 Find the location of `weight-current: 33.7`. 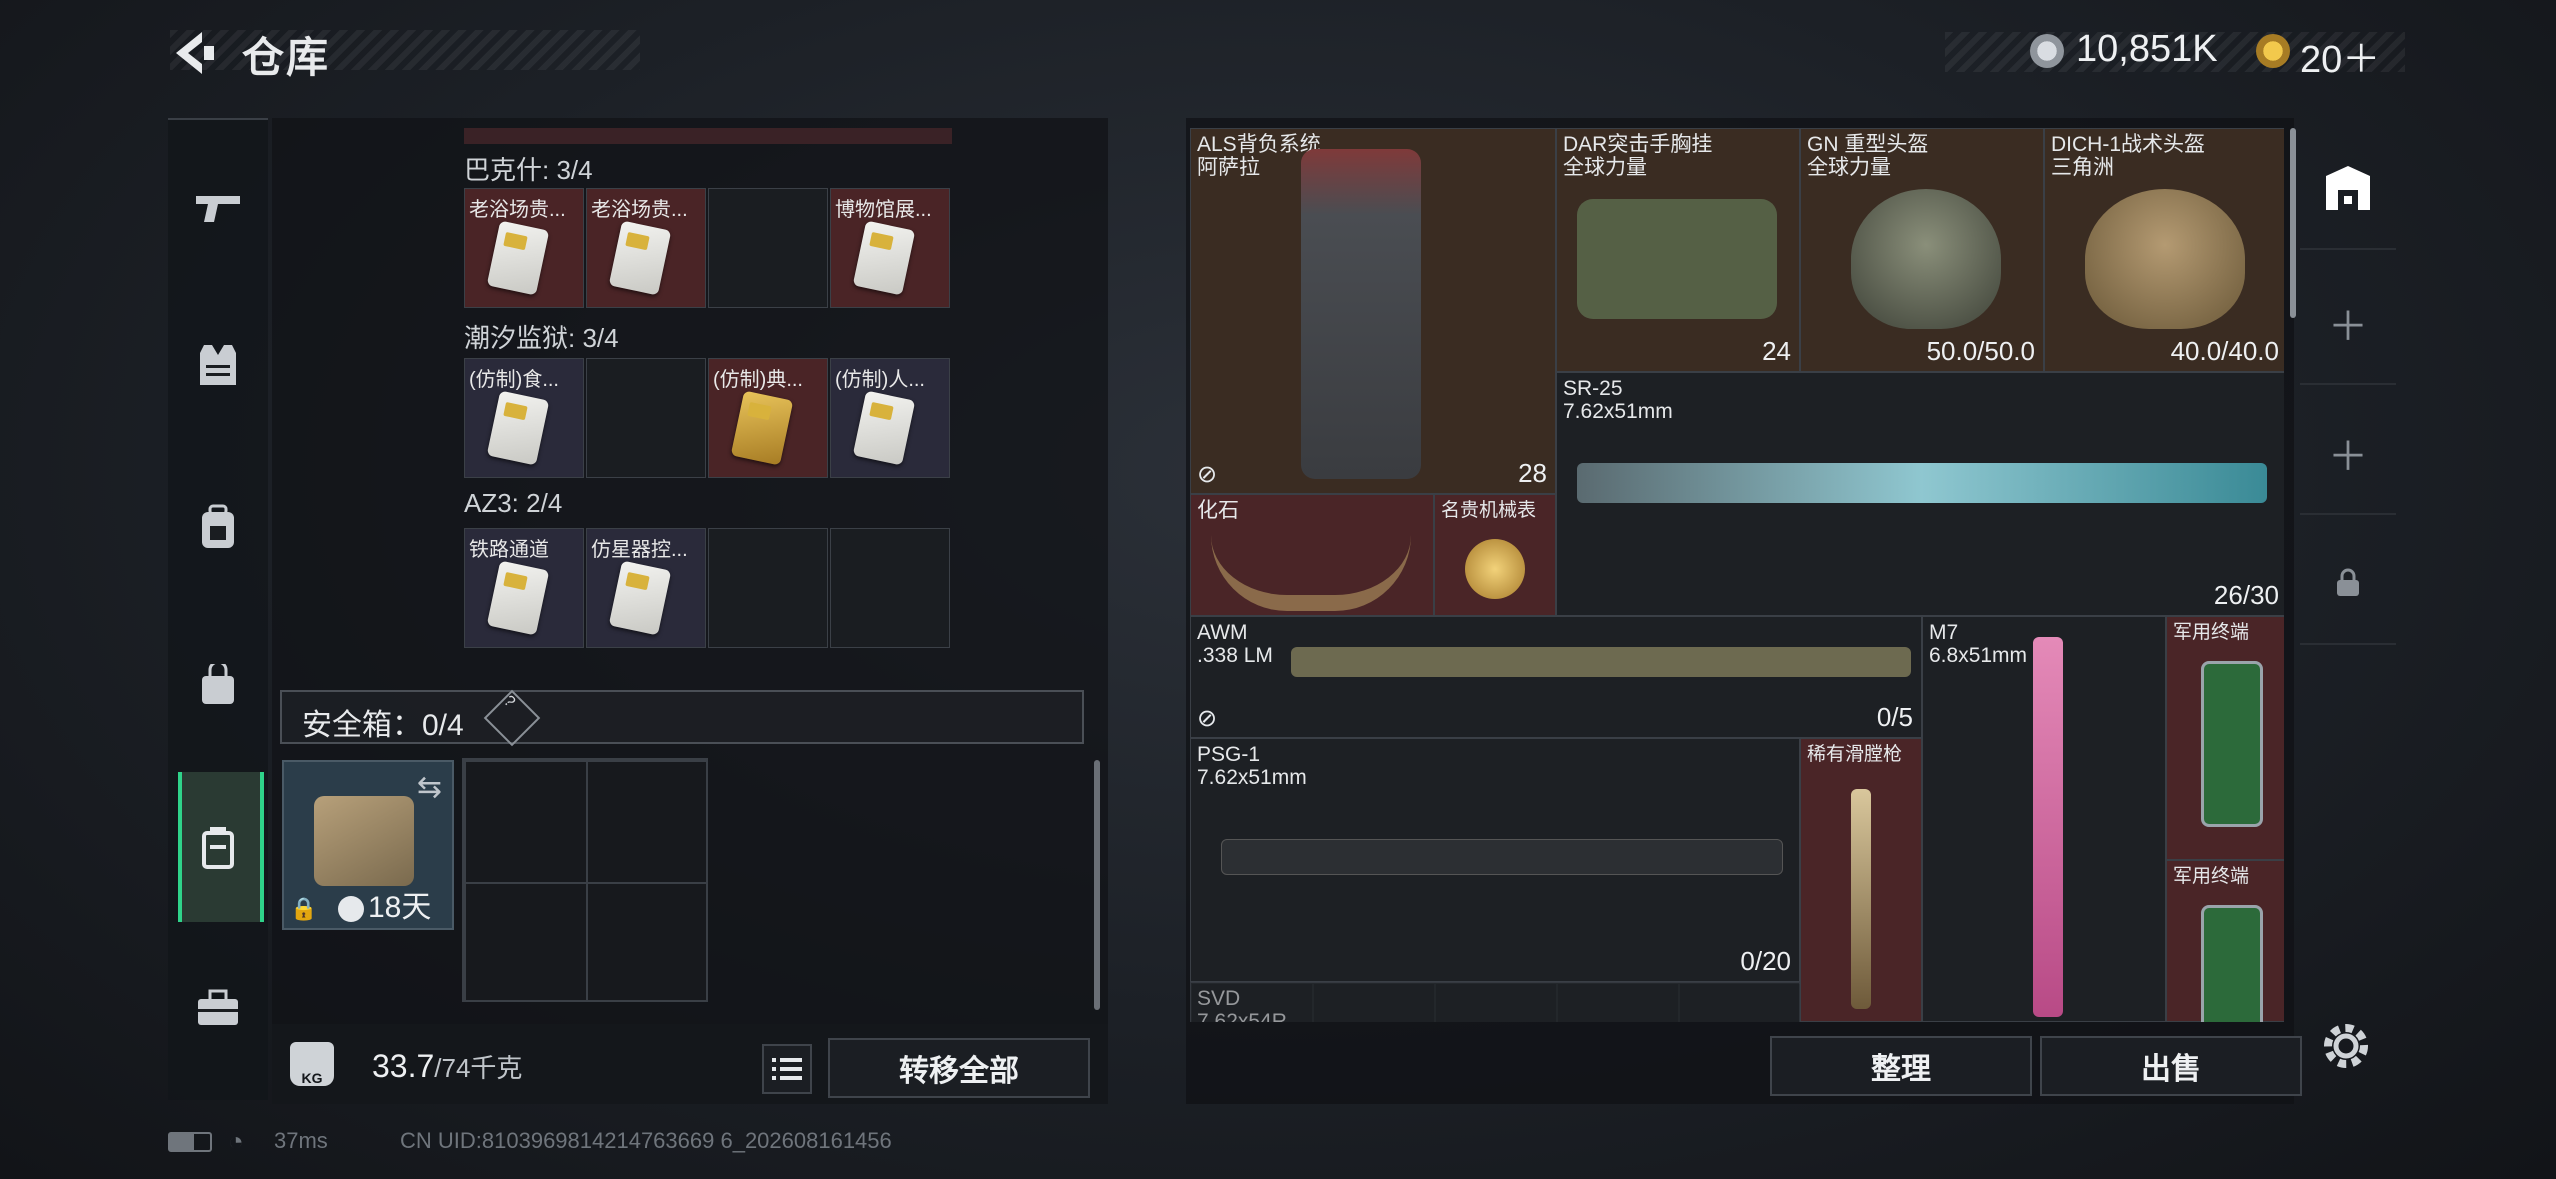

weight-current: 33.7 is located at coordinates (403, 1066).